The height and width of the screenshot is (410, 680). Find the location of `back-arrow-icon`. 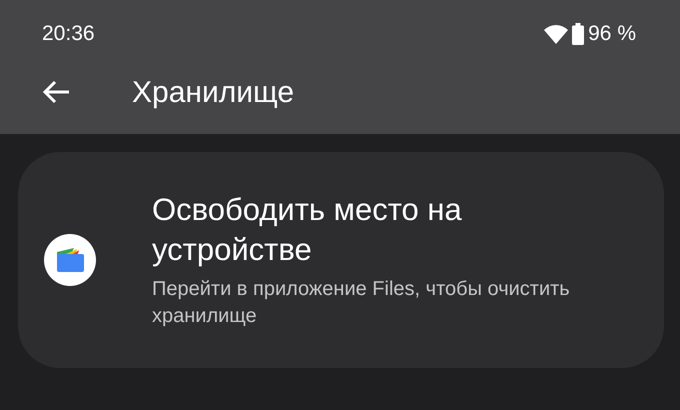

back-arrow-icon is located at coordinates (56, 92).